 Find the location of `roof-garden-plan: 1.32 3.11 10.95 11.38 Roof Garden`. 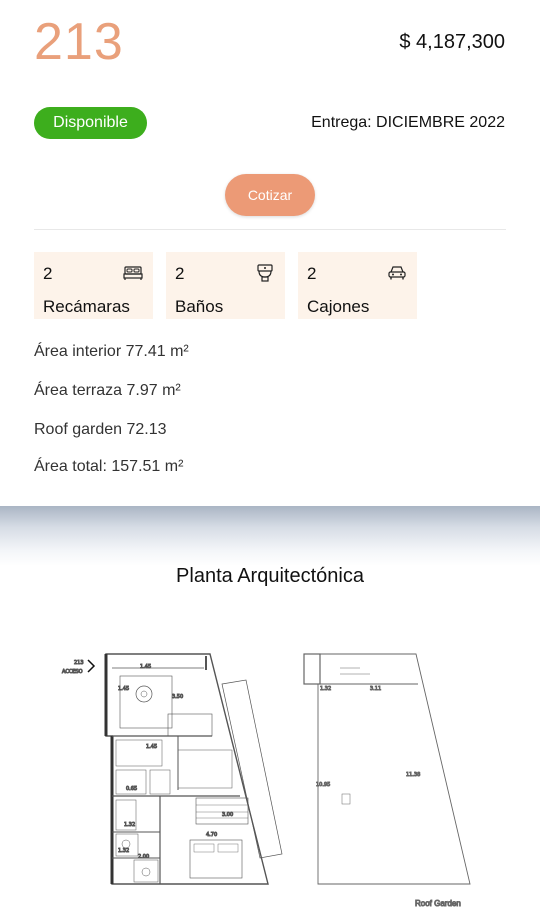

roof-garden-plan: 1.32 3.11 10.95 11.38 Roof Garden is located at coordinates (387, 781).